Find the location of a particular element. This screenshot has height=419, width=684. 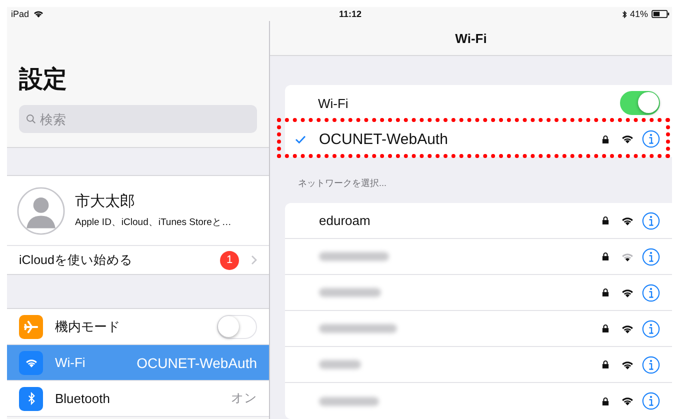

settings-title: 設定 is located at coordinates (43, 80).